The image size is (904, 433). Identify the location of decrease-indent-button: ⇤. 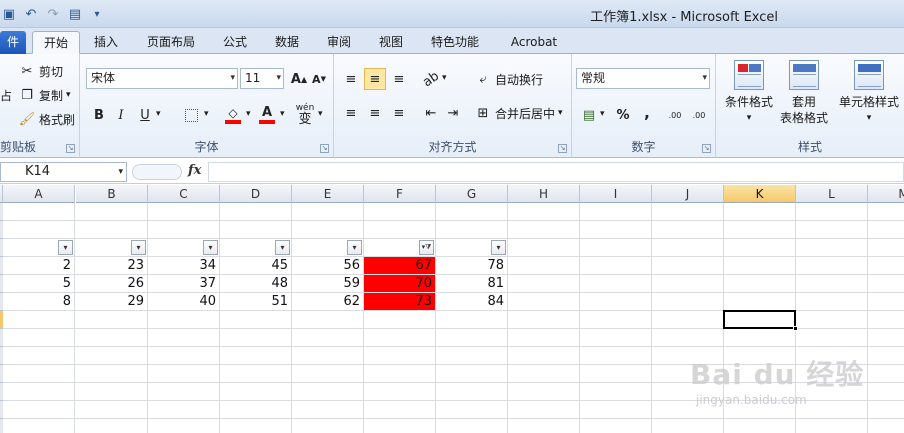
(431, 113).